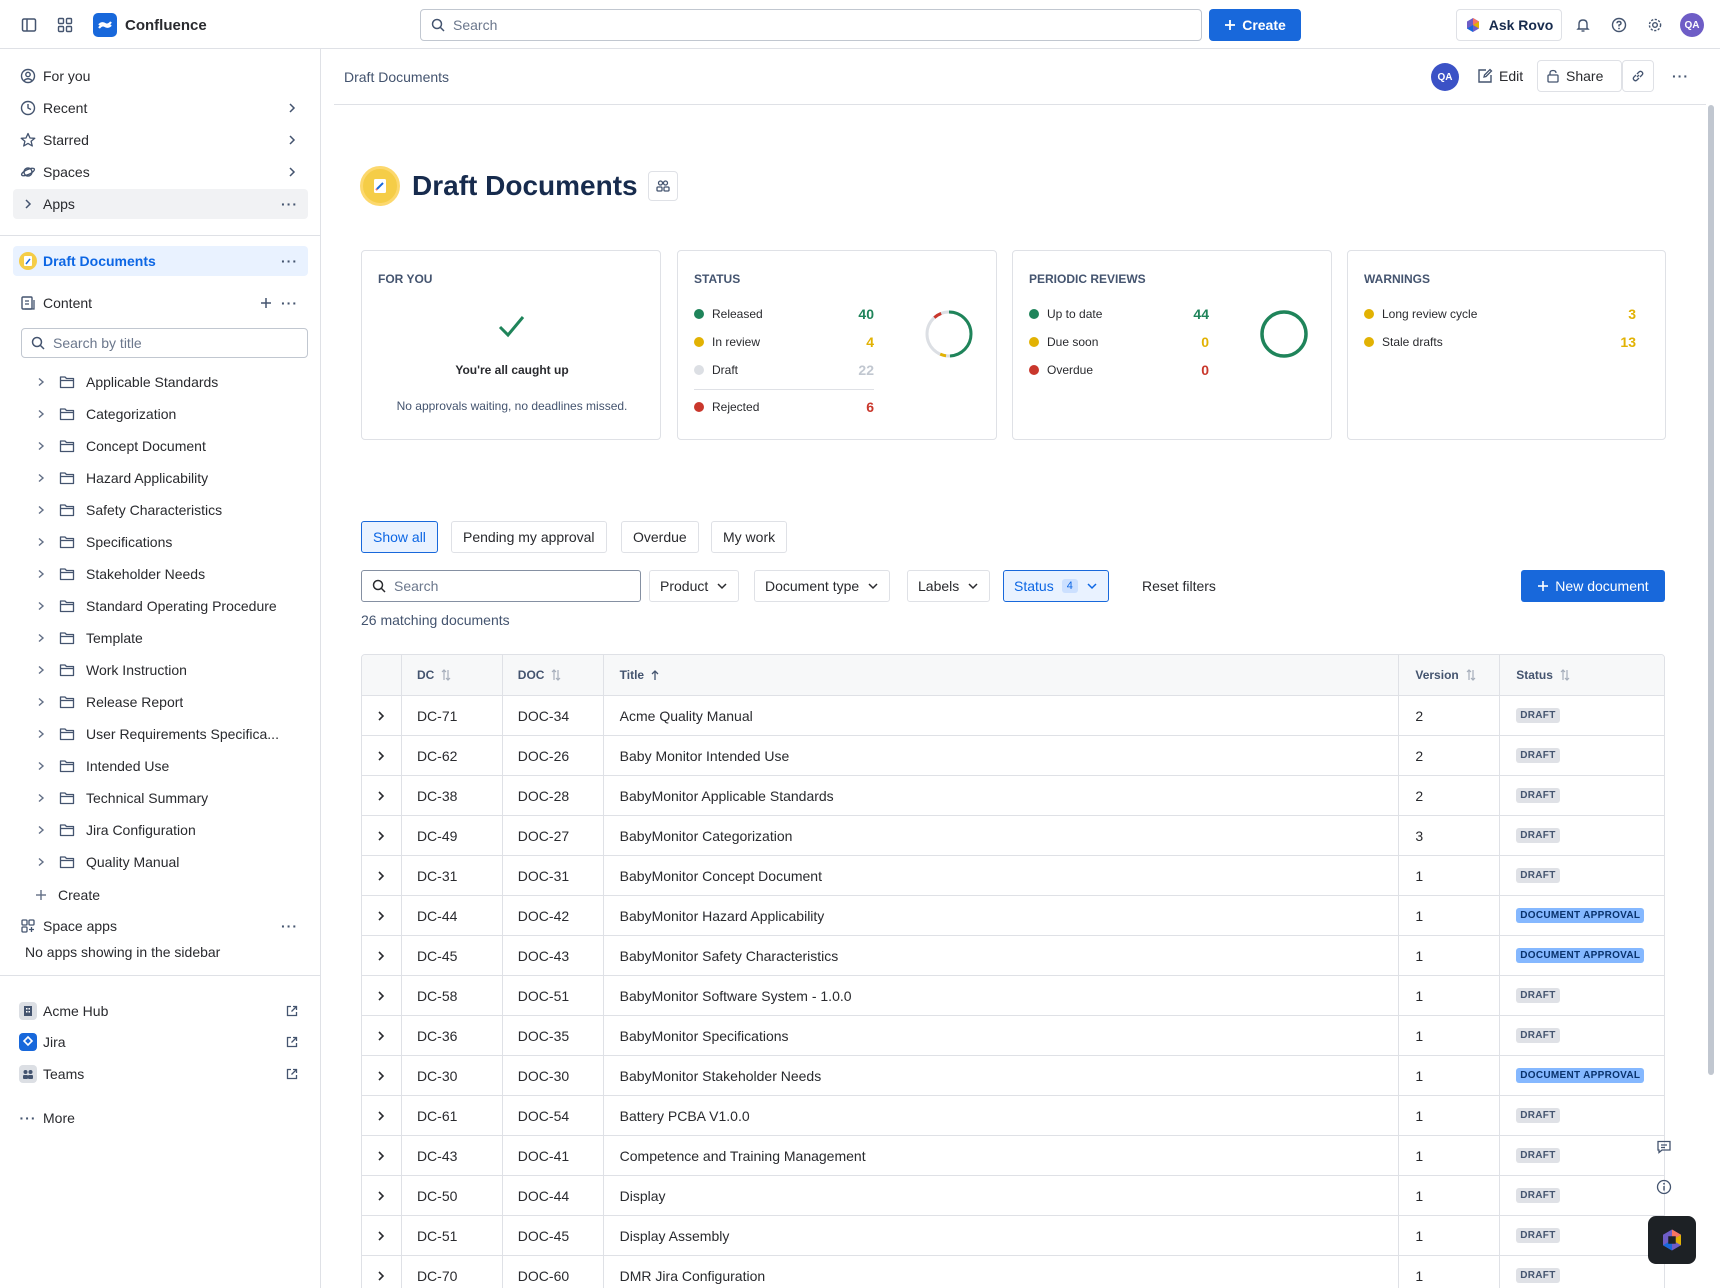  Describe the element at coordinates (399, 537) in the screenshot. I see `filter-tab-show-all: Show all` at that location.